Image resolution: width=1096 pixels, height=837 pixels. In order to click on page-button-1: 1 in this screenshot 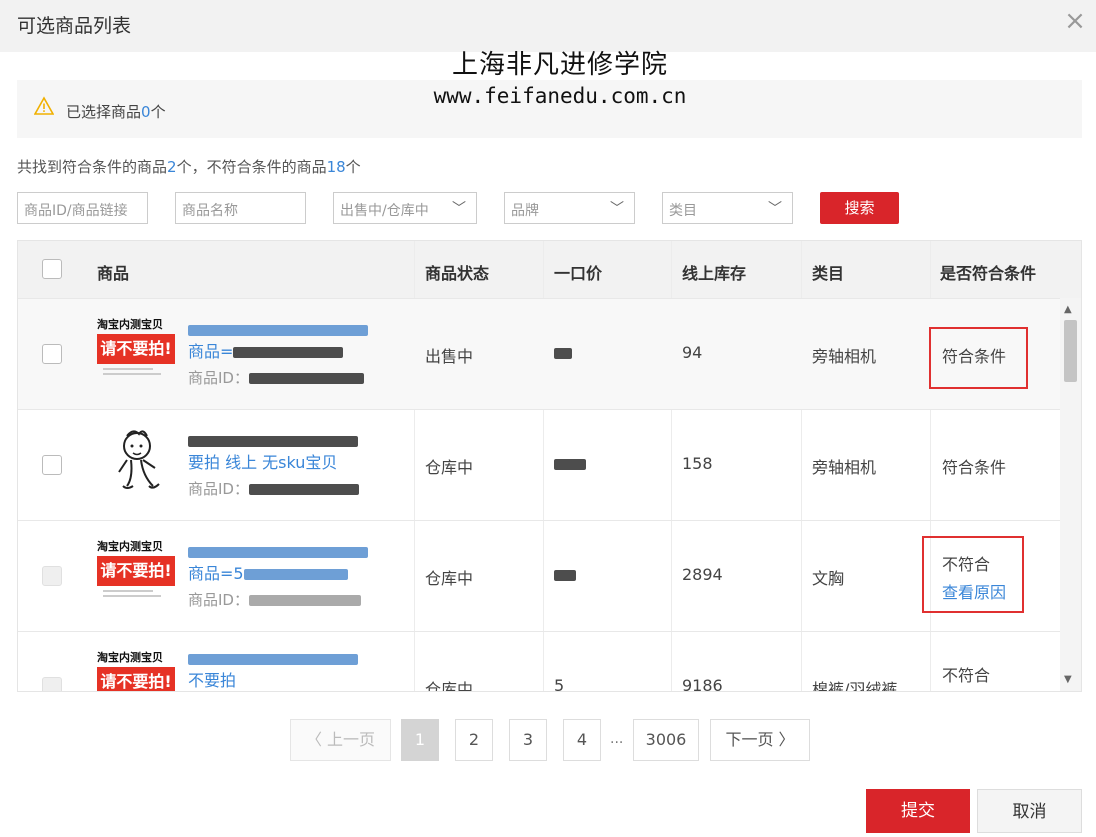, I will do `click(420, 740)`.